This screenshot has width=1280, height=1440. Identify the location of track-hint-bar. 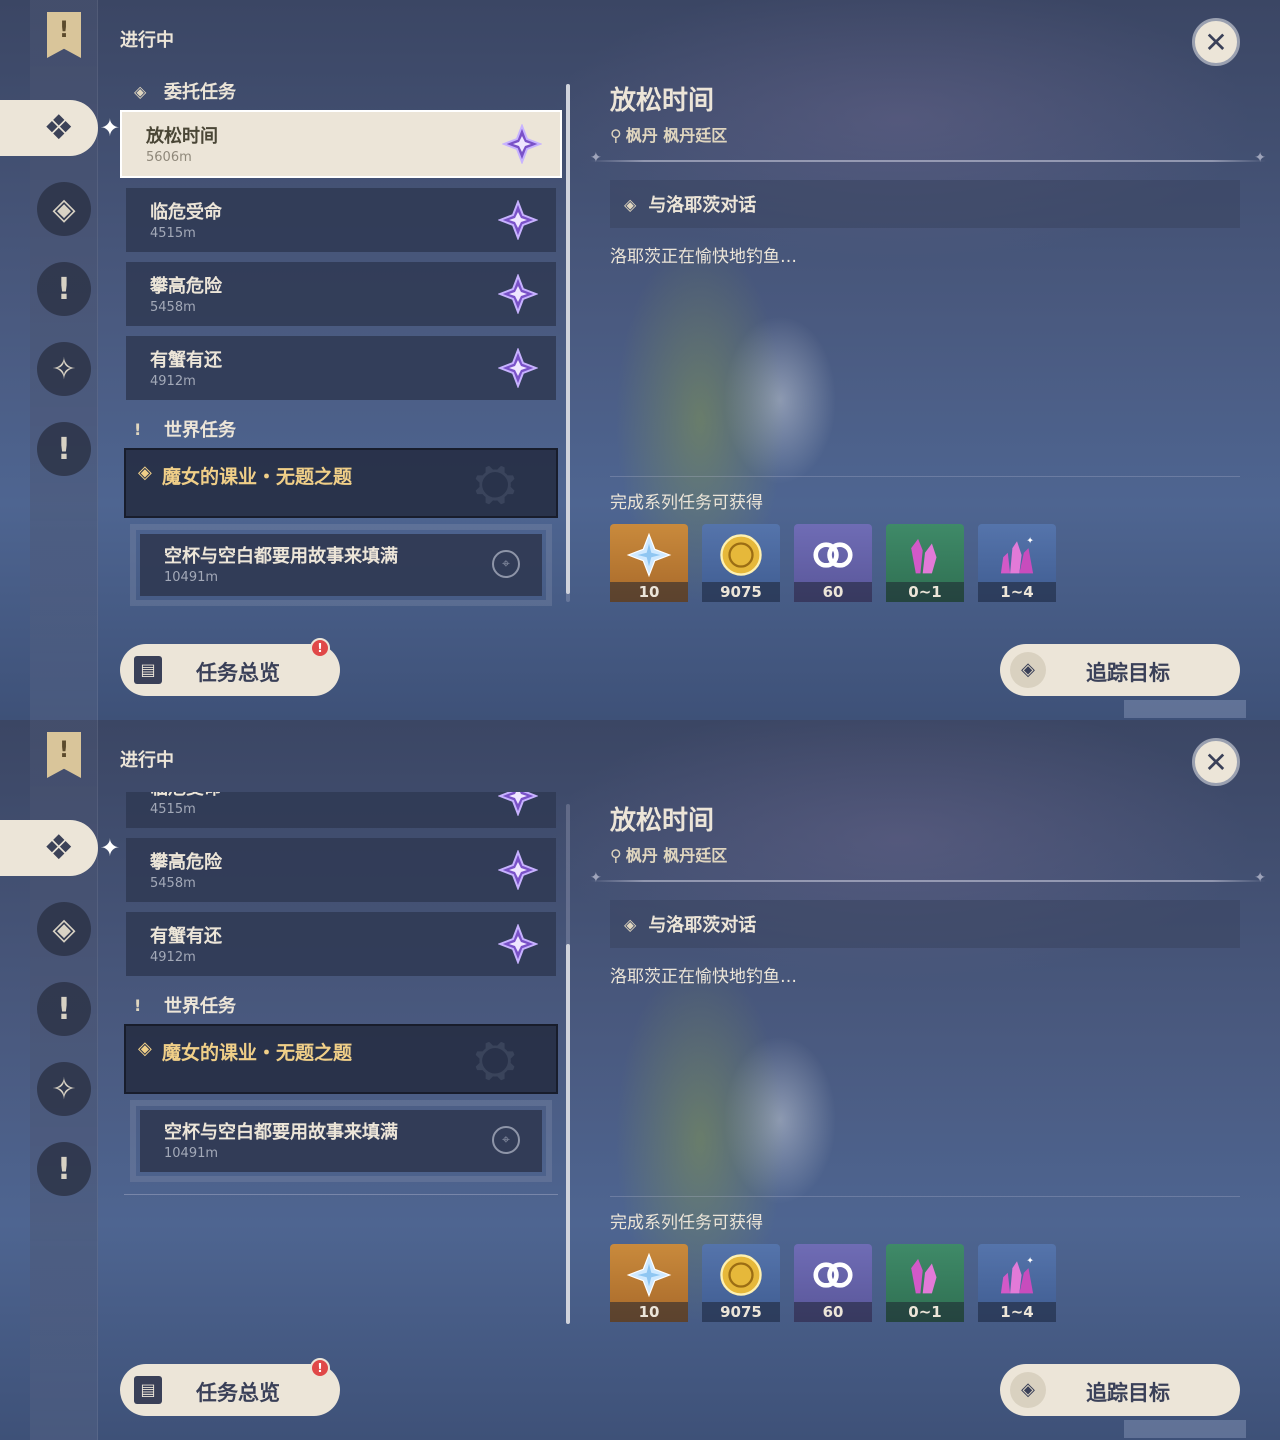
(1185, 1429).